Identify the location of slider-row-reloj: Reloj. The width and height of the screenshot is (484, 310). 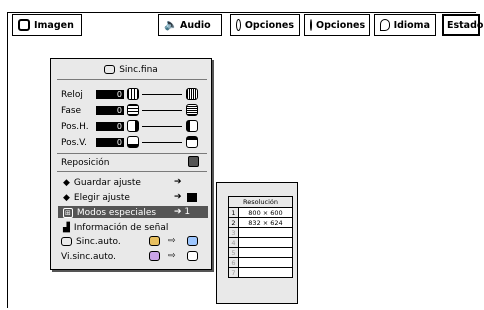
(72, 94).